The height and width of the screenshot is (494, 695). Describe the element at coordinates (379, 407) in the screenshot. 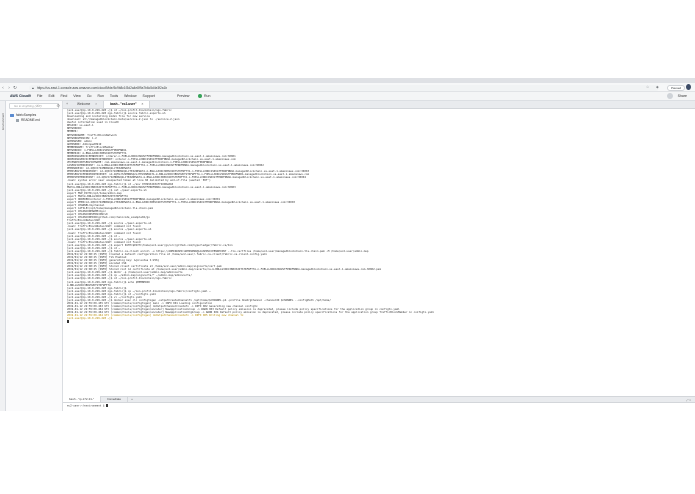

I see `bottom-terminal: ec2-user:~/environment $` at that location.